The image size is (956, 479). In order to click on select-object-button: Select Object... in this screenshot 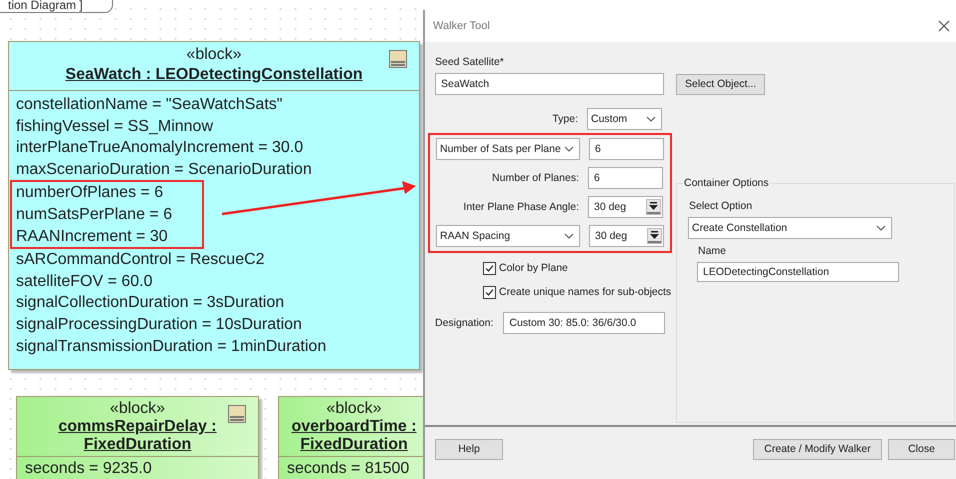, I will do `click(721, 84)`.